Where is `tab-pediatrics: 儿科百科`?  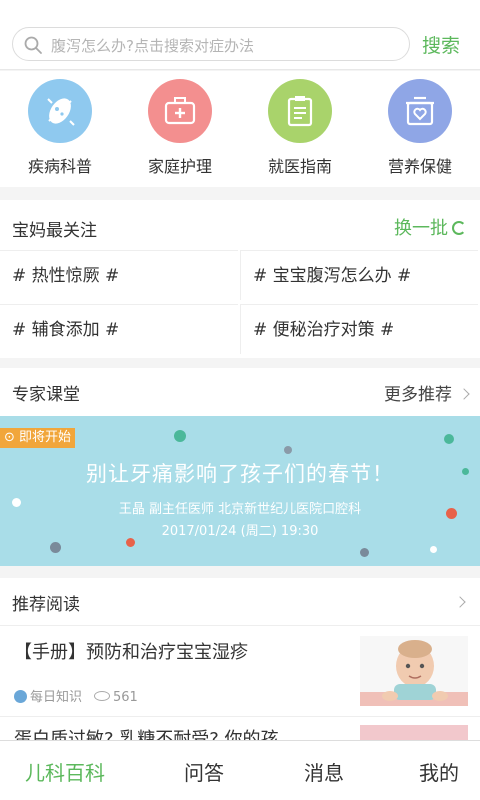 tab-pediatrics: 儿科百科 is located at coordinates (65, 771).